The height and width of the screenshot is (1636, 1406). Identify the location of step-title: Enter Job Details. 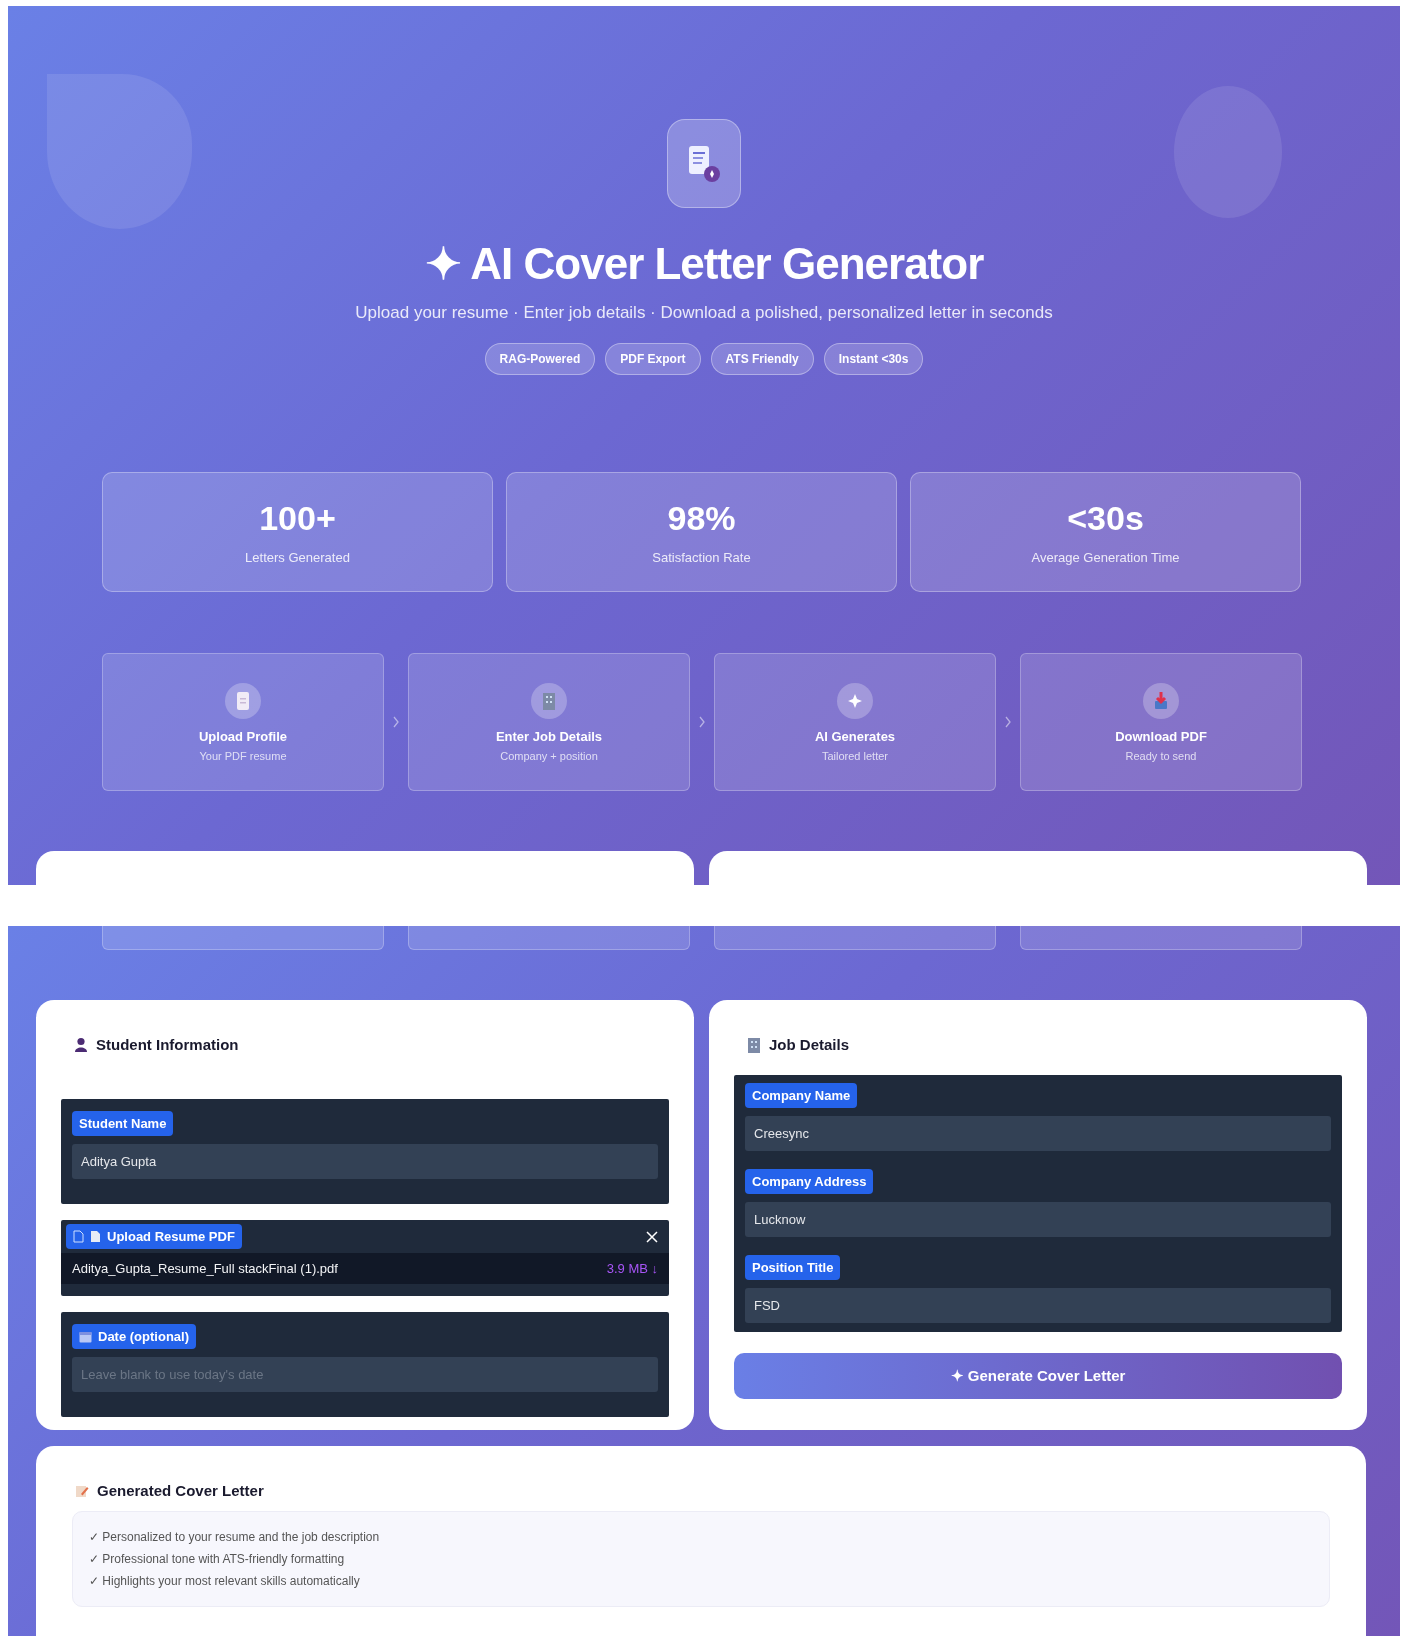
(549, 736).